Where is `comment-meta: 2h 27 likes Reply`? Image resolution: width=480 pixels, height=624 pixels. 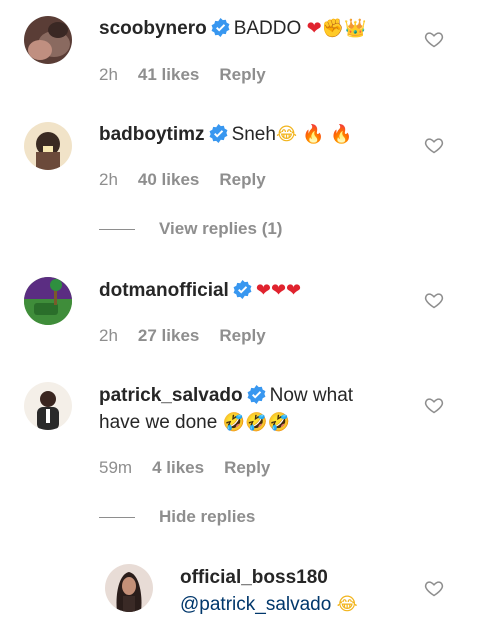
comment-meta: 2h 27 likes Reply is located at coordinates (192, 336).